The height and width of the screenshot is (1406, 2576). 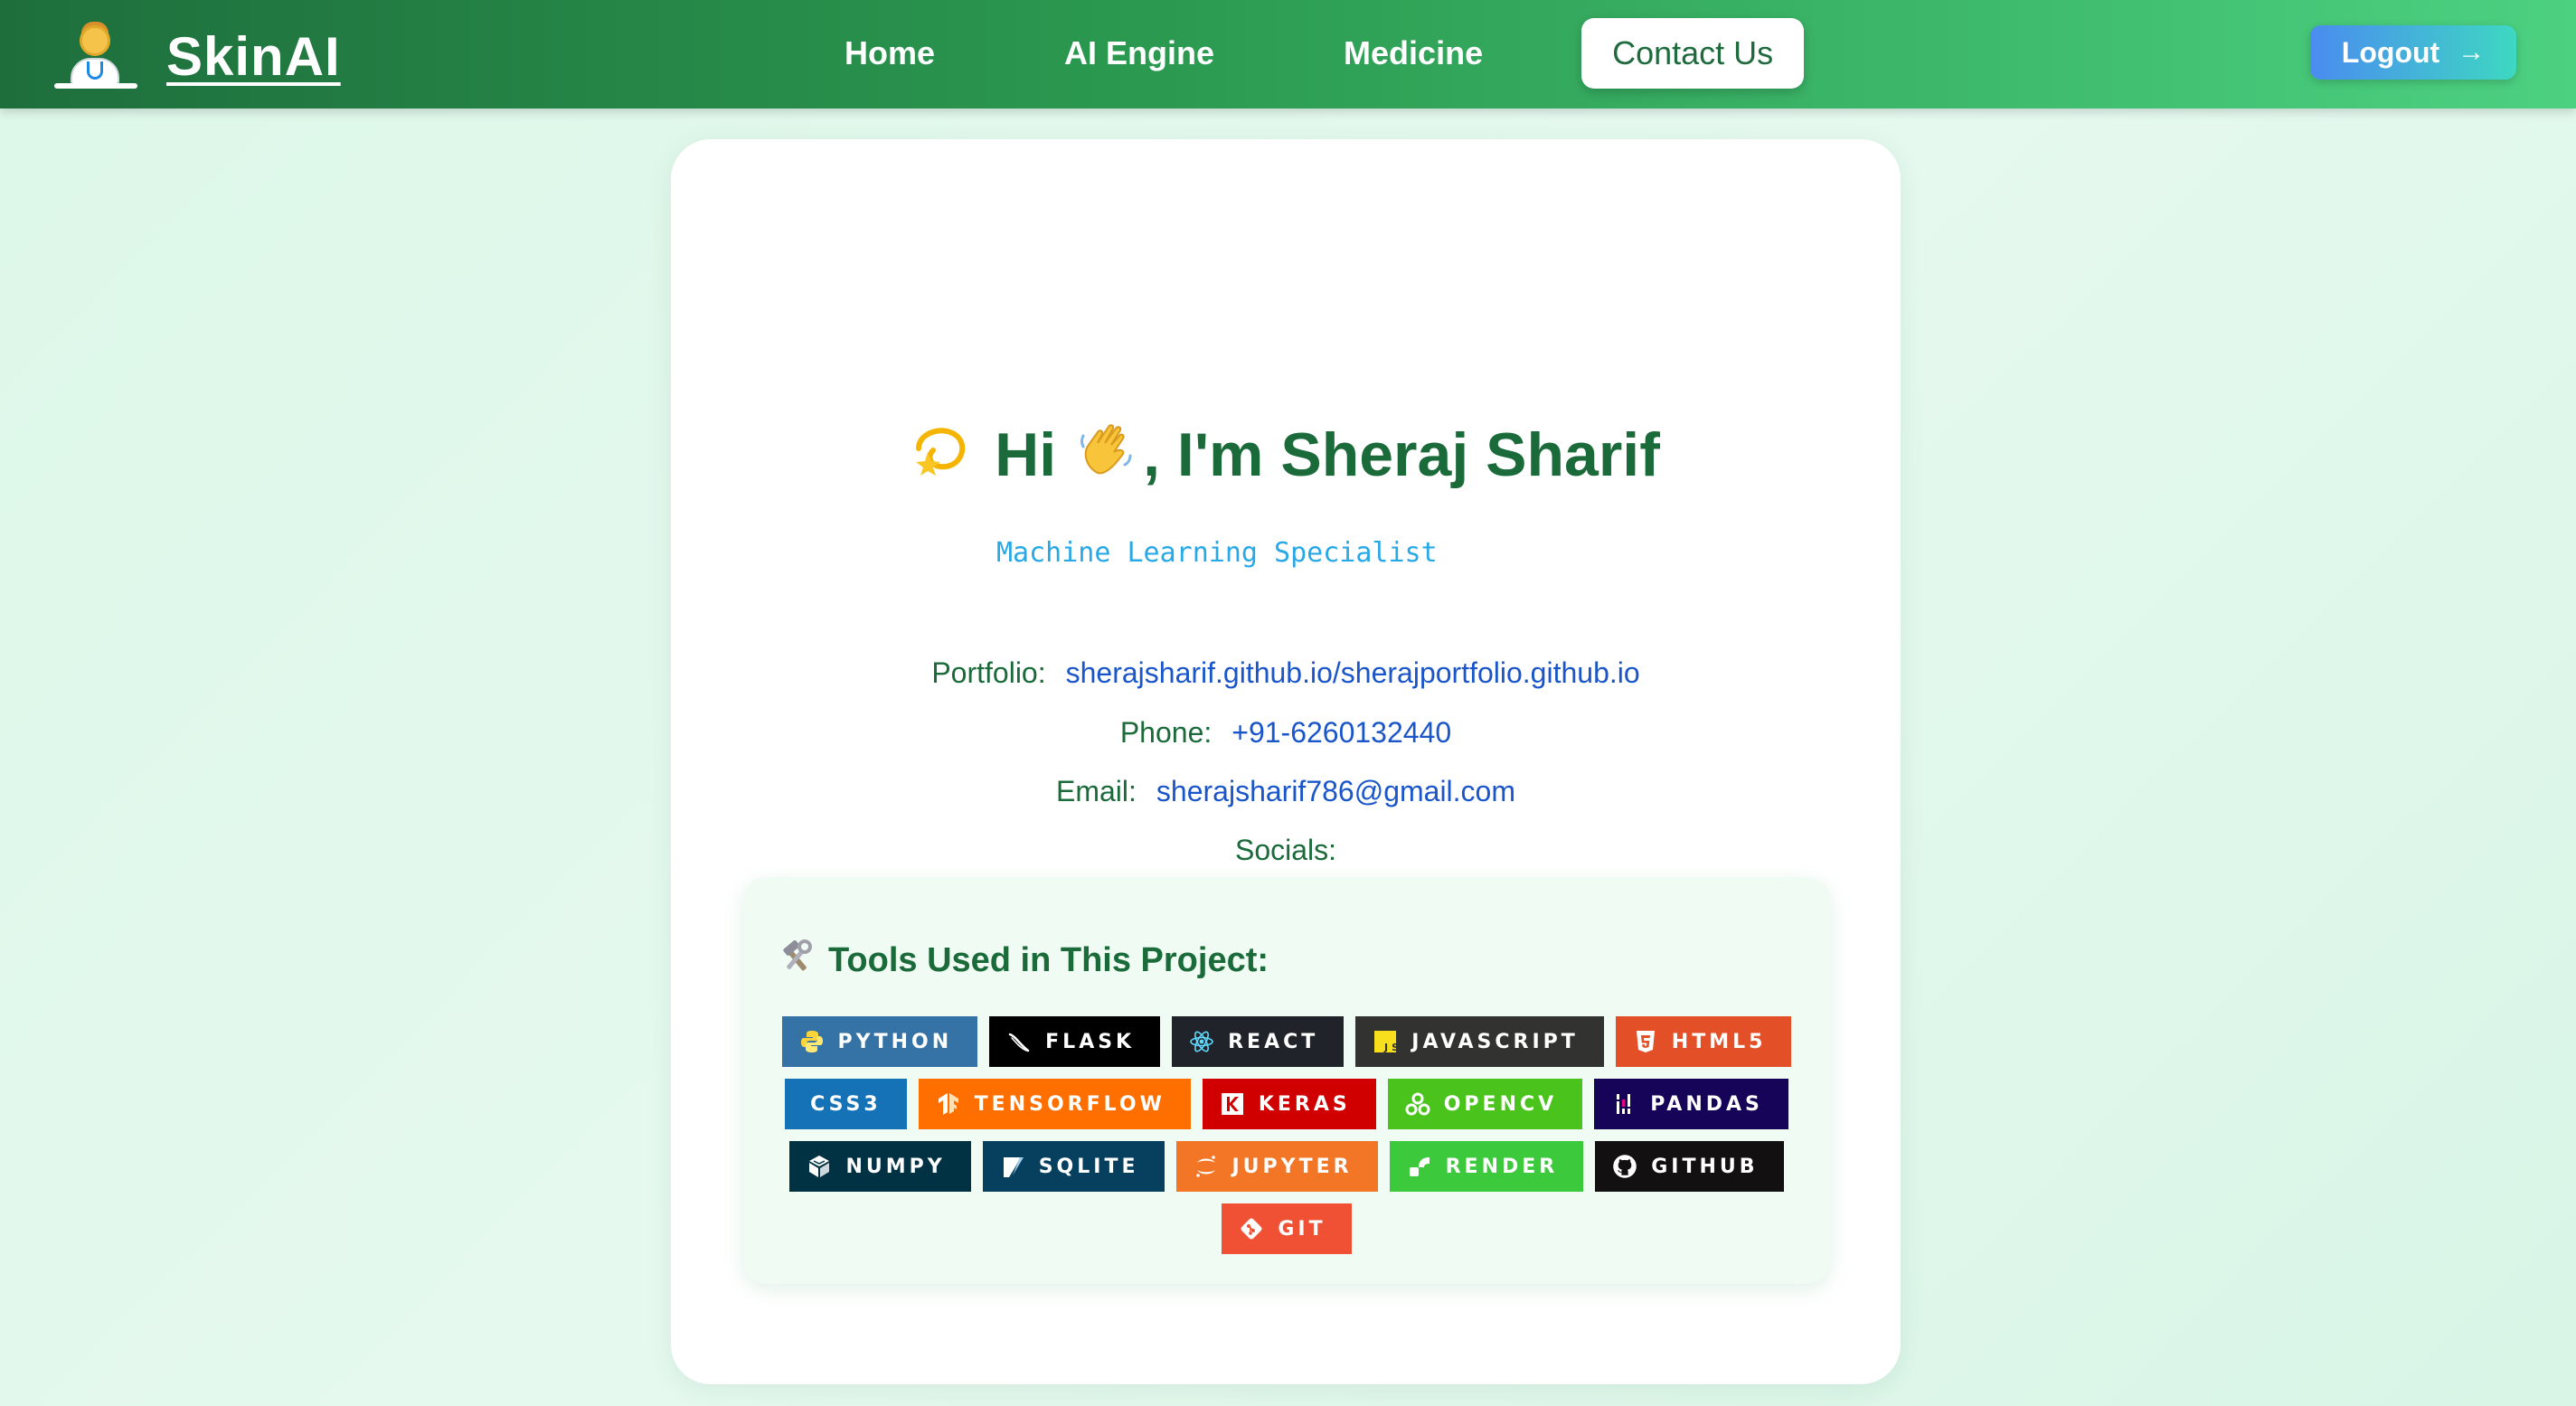 What do you see at coordinates (1251, 1228) in the screenshot?
I see `git-icon` at bounding box center [1251, 1228].